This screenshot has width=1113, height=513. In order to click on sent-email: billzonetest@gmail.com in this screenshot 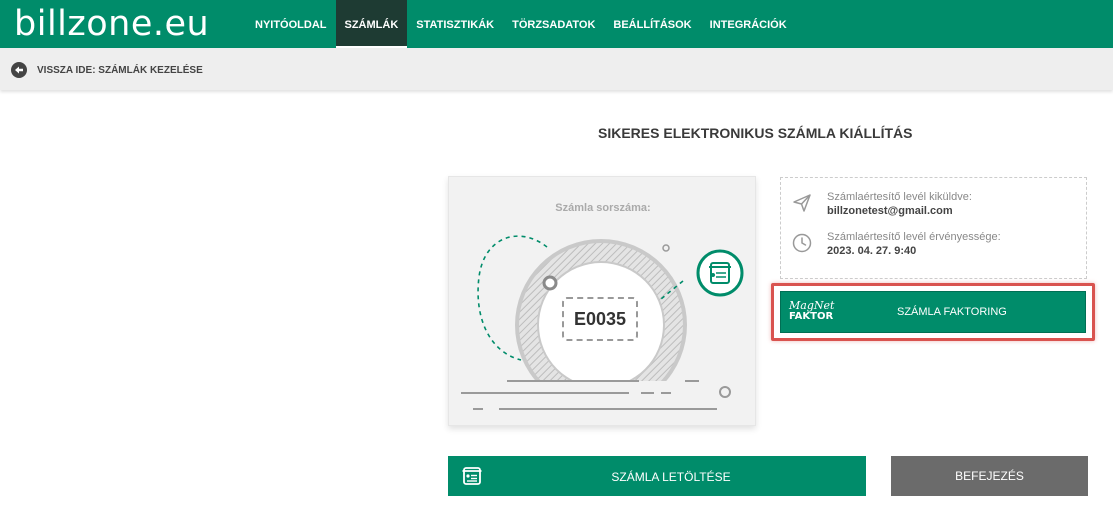, I will do `click(890, 211)`.